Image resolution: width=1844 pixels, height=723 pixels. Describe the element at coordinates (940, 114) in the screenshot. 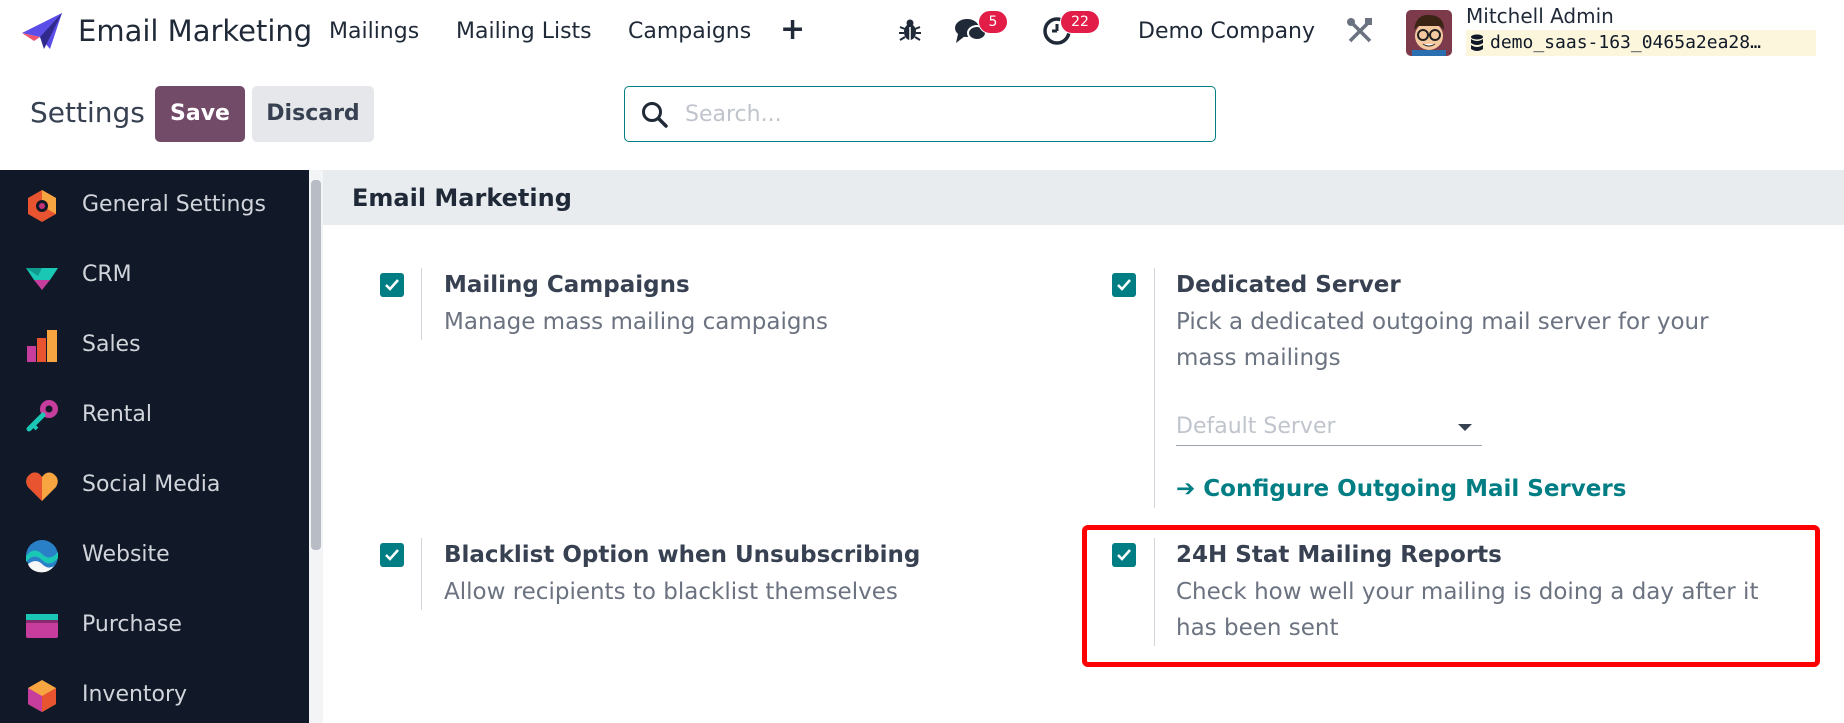

I see `search-input` at that location.